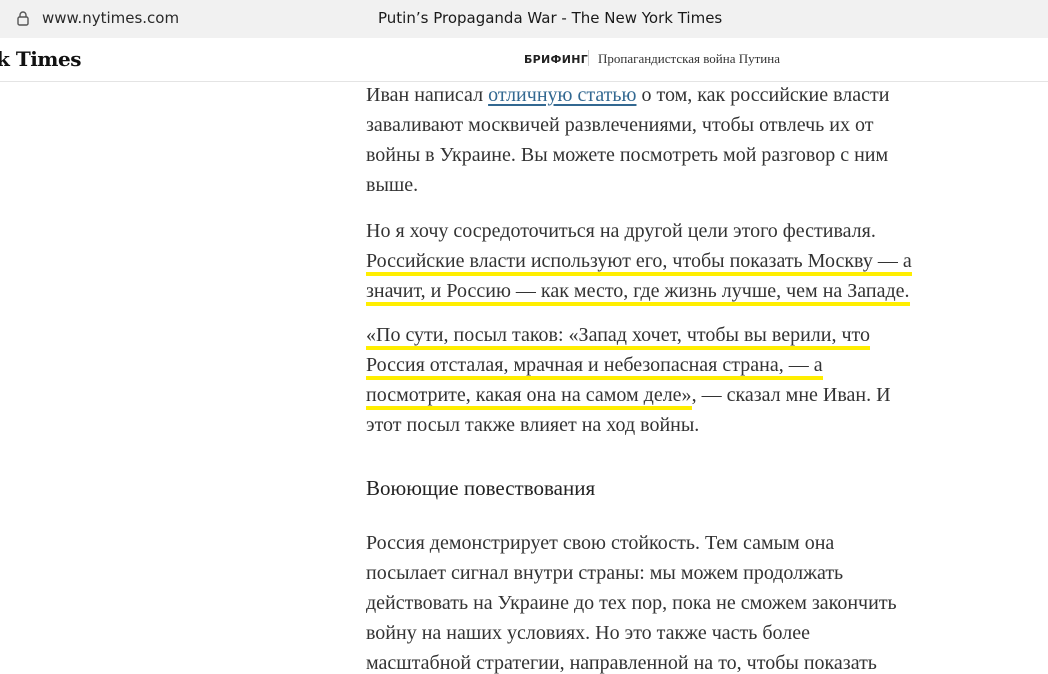 This screenshot has height=674, width=1048. Describe the element at coordinates (110, 18) in the screenshot. I see `url-text: www.nytimes.com` at that location.